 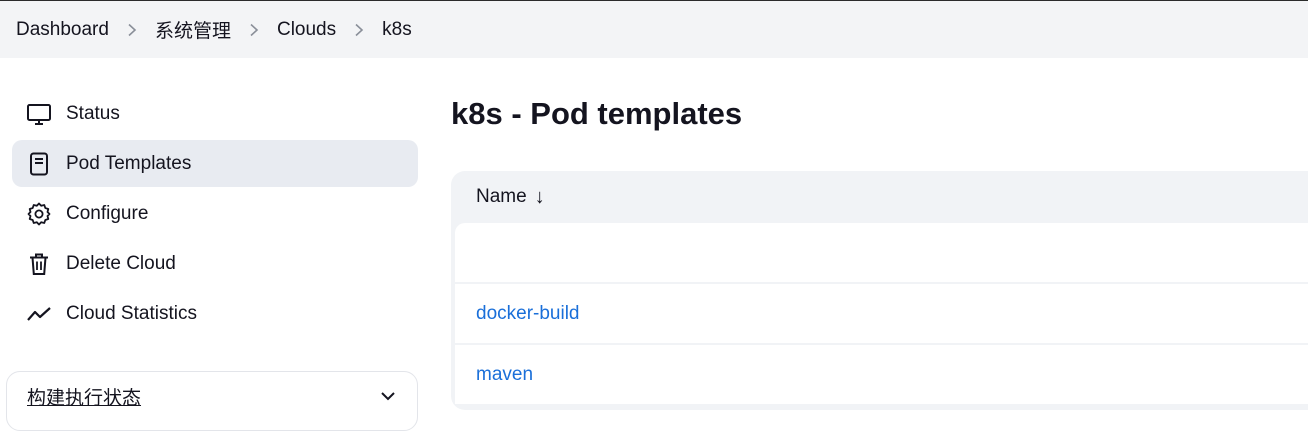 I want to click on table-row: maven, so click(x=881, y=374).